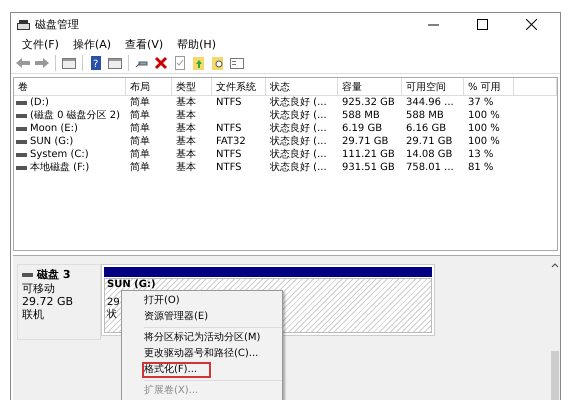  What do you see at coordinates (480, 102) in the screenshot?
I see `table-cell-text: 37 %` at bounding box center [480, 102].